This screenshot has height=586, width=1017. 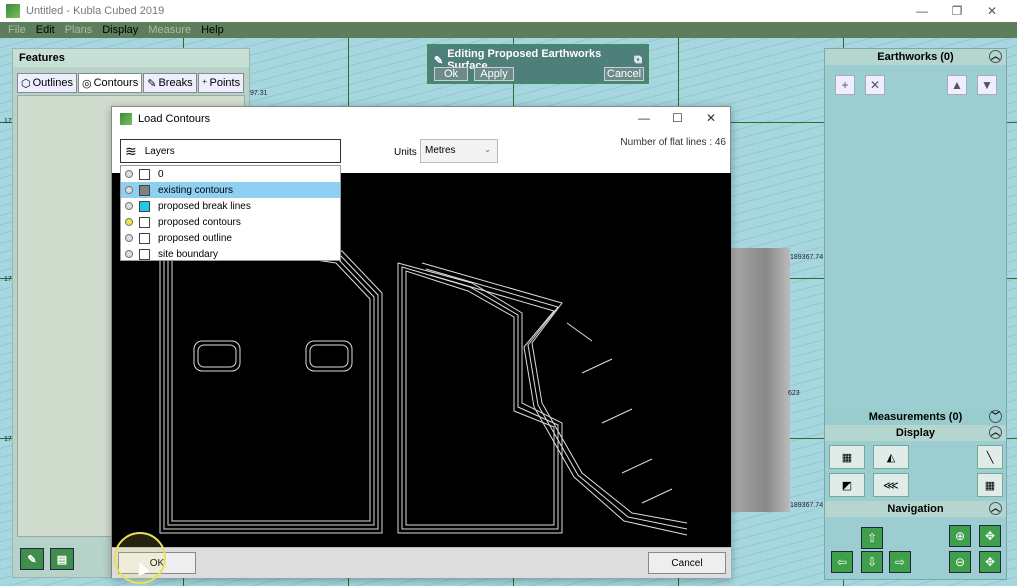 I want to click on outline-icon: ⬡, so click(x=26, y=83).